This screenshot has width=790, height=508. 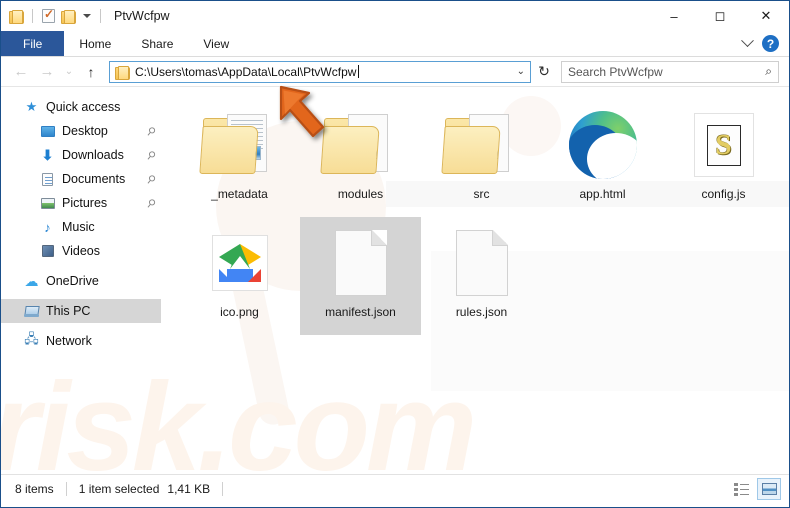 I want to click on tab-file: File, so click(x=33, y=43).